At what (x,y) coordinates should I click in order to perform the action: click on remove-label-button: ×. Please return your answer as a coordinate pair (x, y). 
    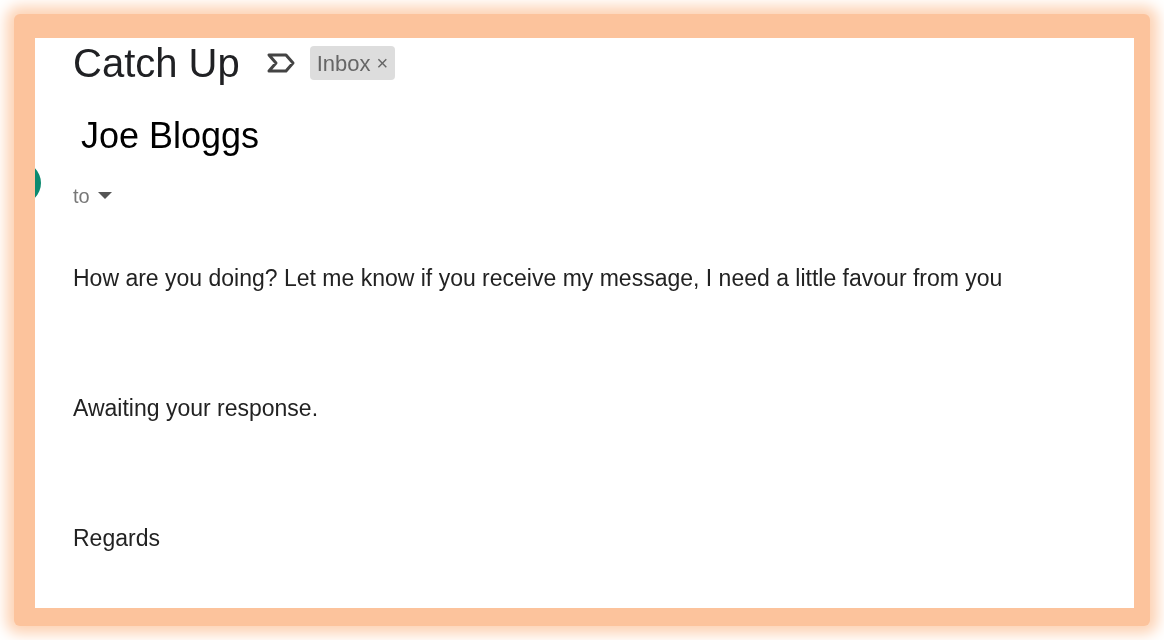
    Looking at the image, I should click on (382, 63).